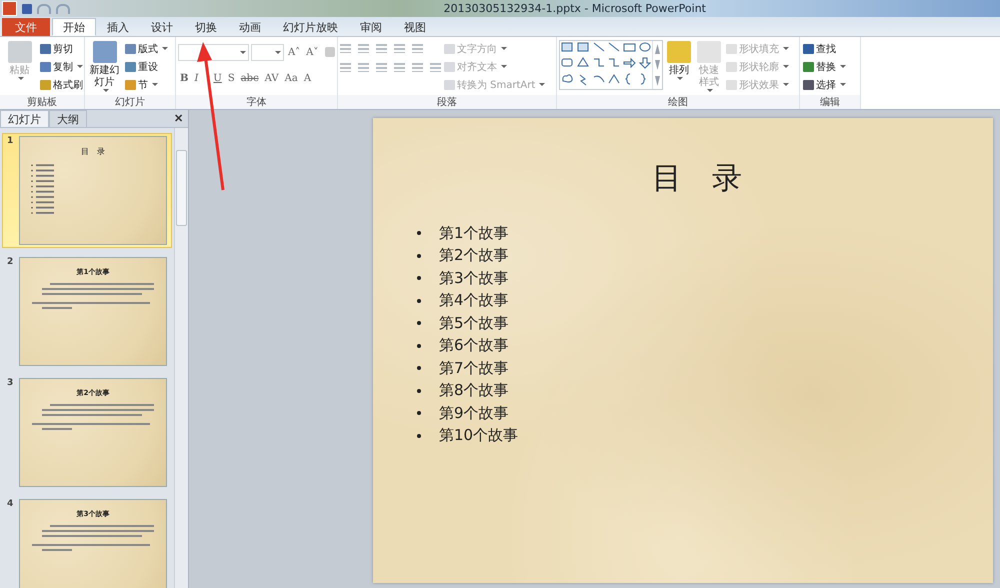 This screenshot has width=1000, height=588. I want to click on bullet-text: 第7个故事, so click(474, 368).